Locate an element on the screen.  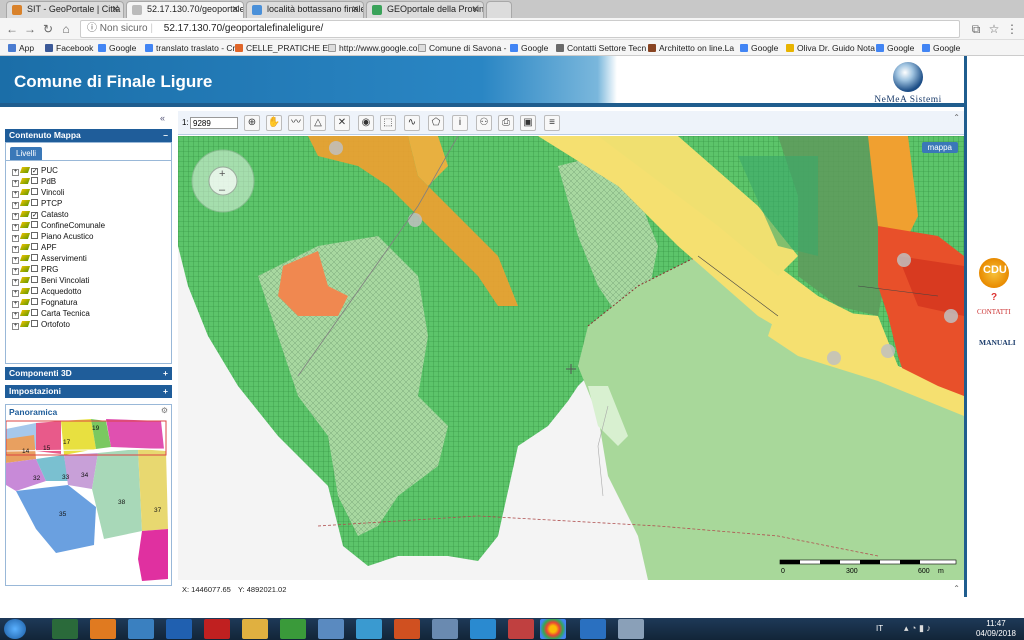
browser-tab: GEOportale della Provinci ✕ is located at coordinates (425, 9).